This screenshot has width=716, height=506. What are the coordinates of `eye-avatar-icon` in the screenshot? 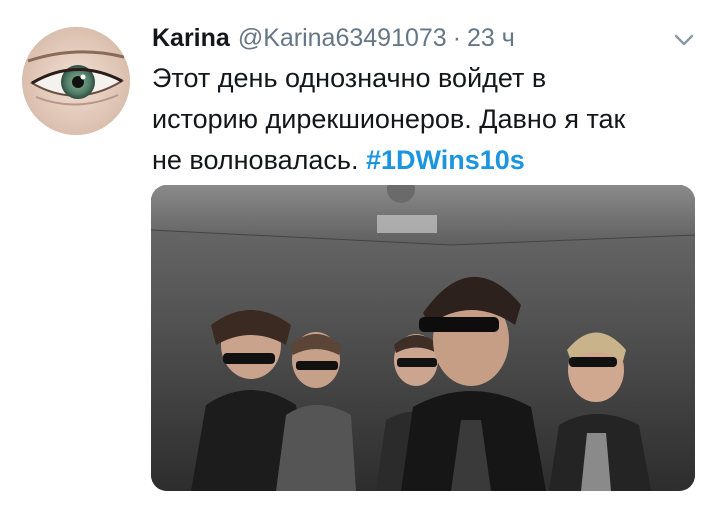 It's located at (76, 81).